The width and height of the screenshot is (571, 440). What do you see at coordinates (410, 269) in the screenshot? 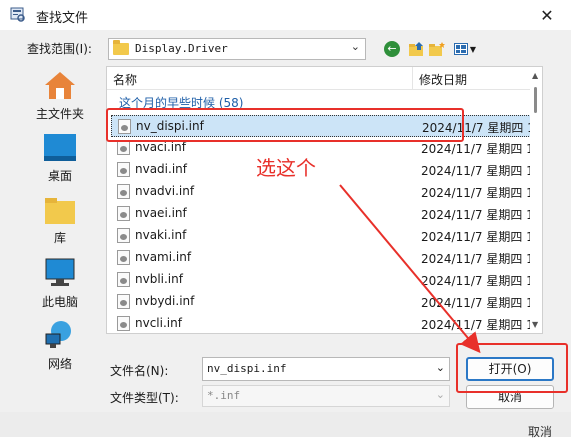
I see `annotation-arrow` at bounding box center [410, 269].